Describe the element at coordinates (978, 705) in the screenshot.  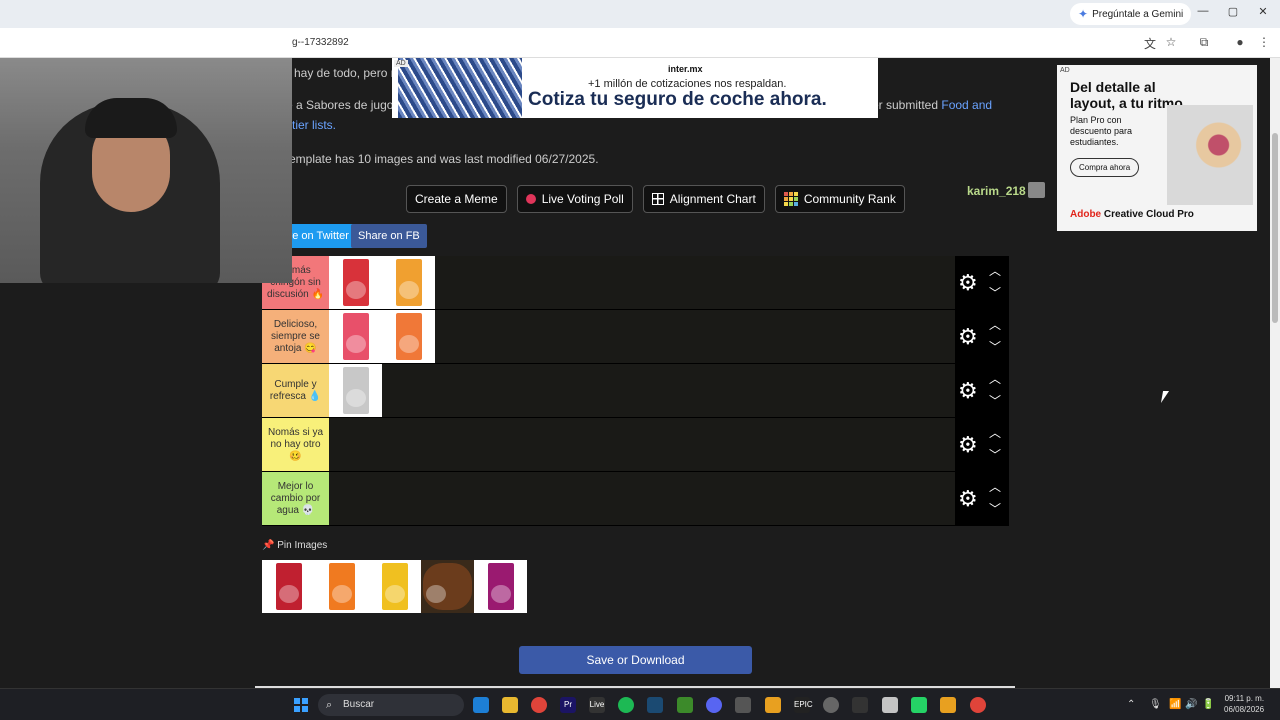
I see `chrome-active-icon` at that location.